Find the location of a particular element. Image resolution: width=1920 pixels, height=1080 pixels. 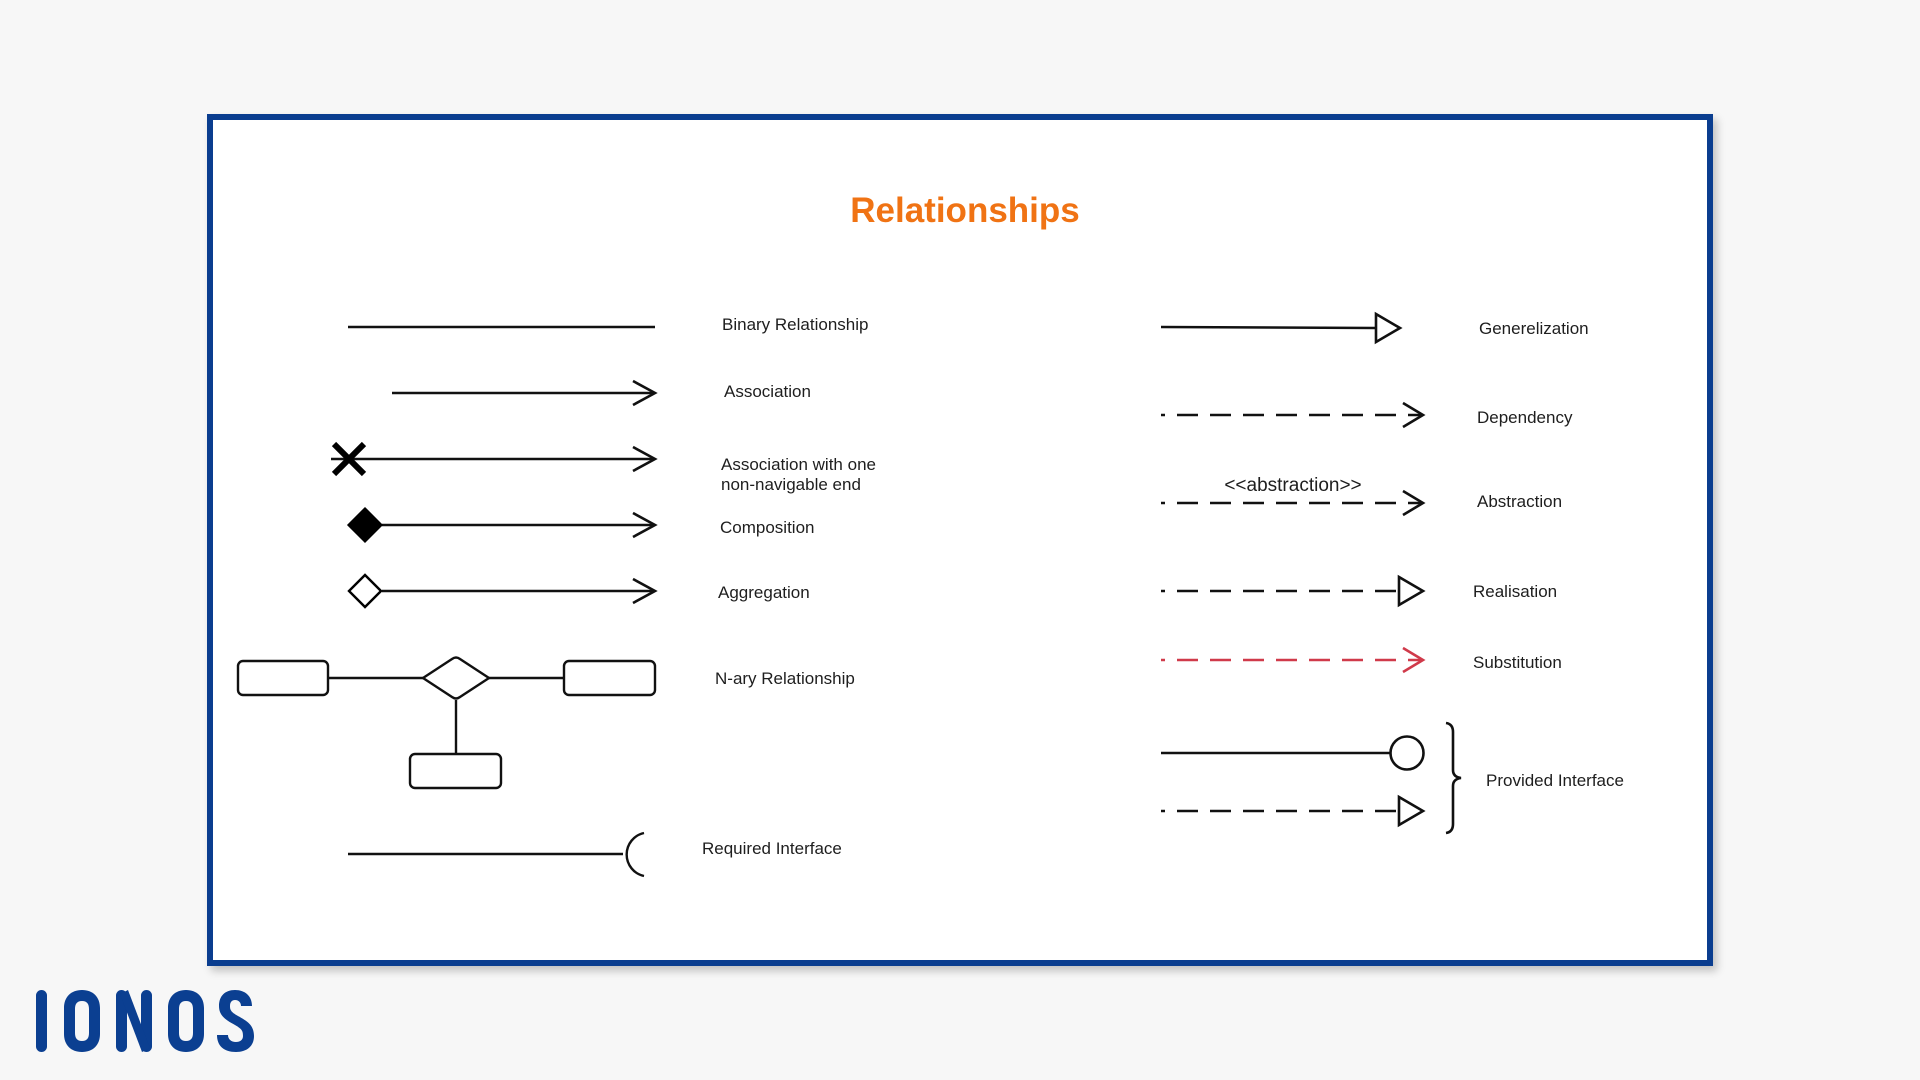

association-non-navigable-symbol is located at coordinates (494, 459).